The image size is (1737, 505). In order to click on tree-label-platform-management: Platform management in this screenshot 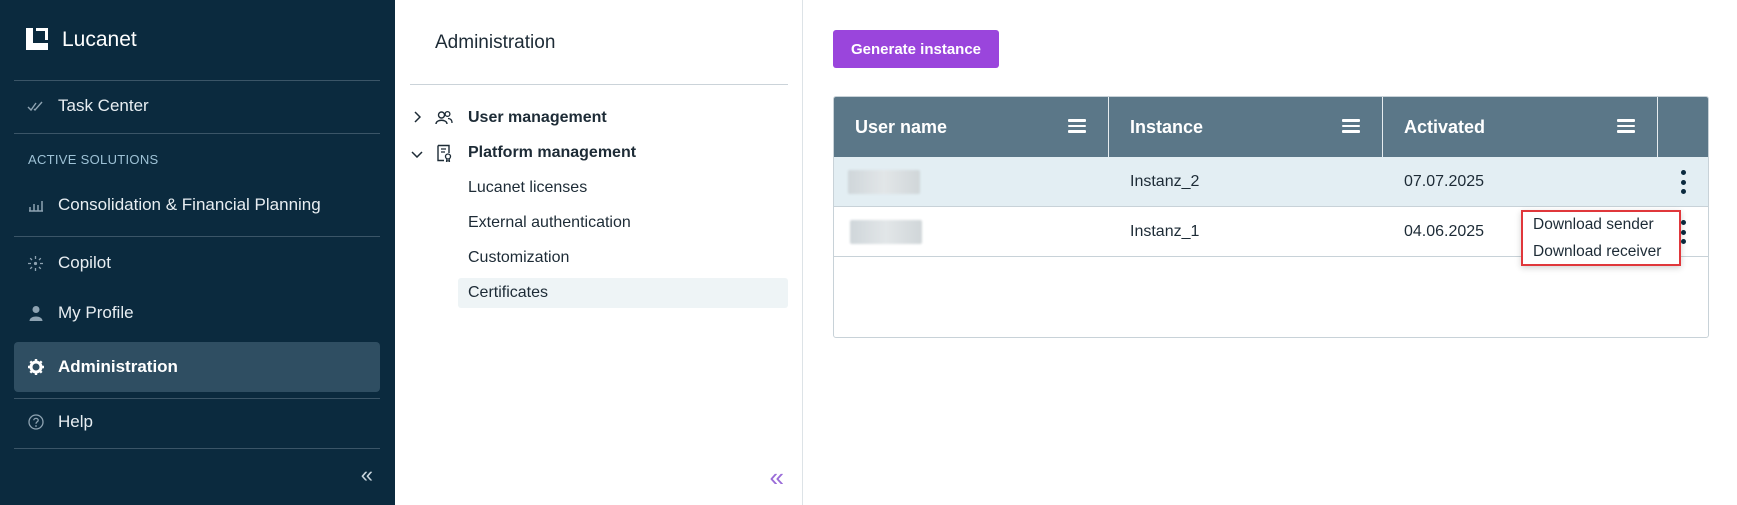, I will do `click(552, 152)`.